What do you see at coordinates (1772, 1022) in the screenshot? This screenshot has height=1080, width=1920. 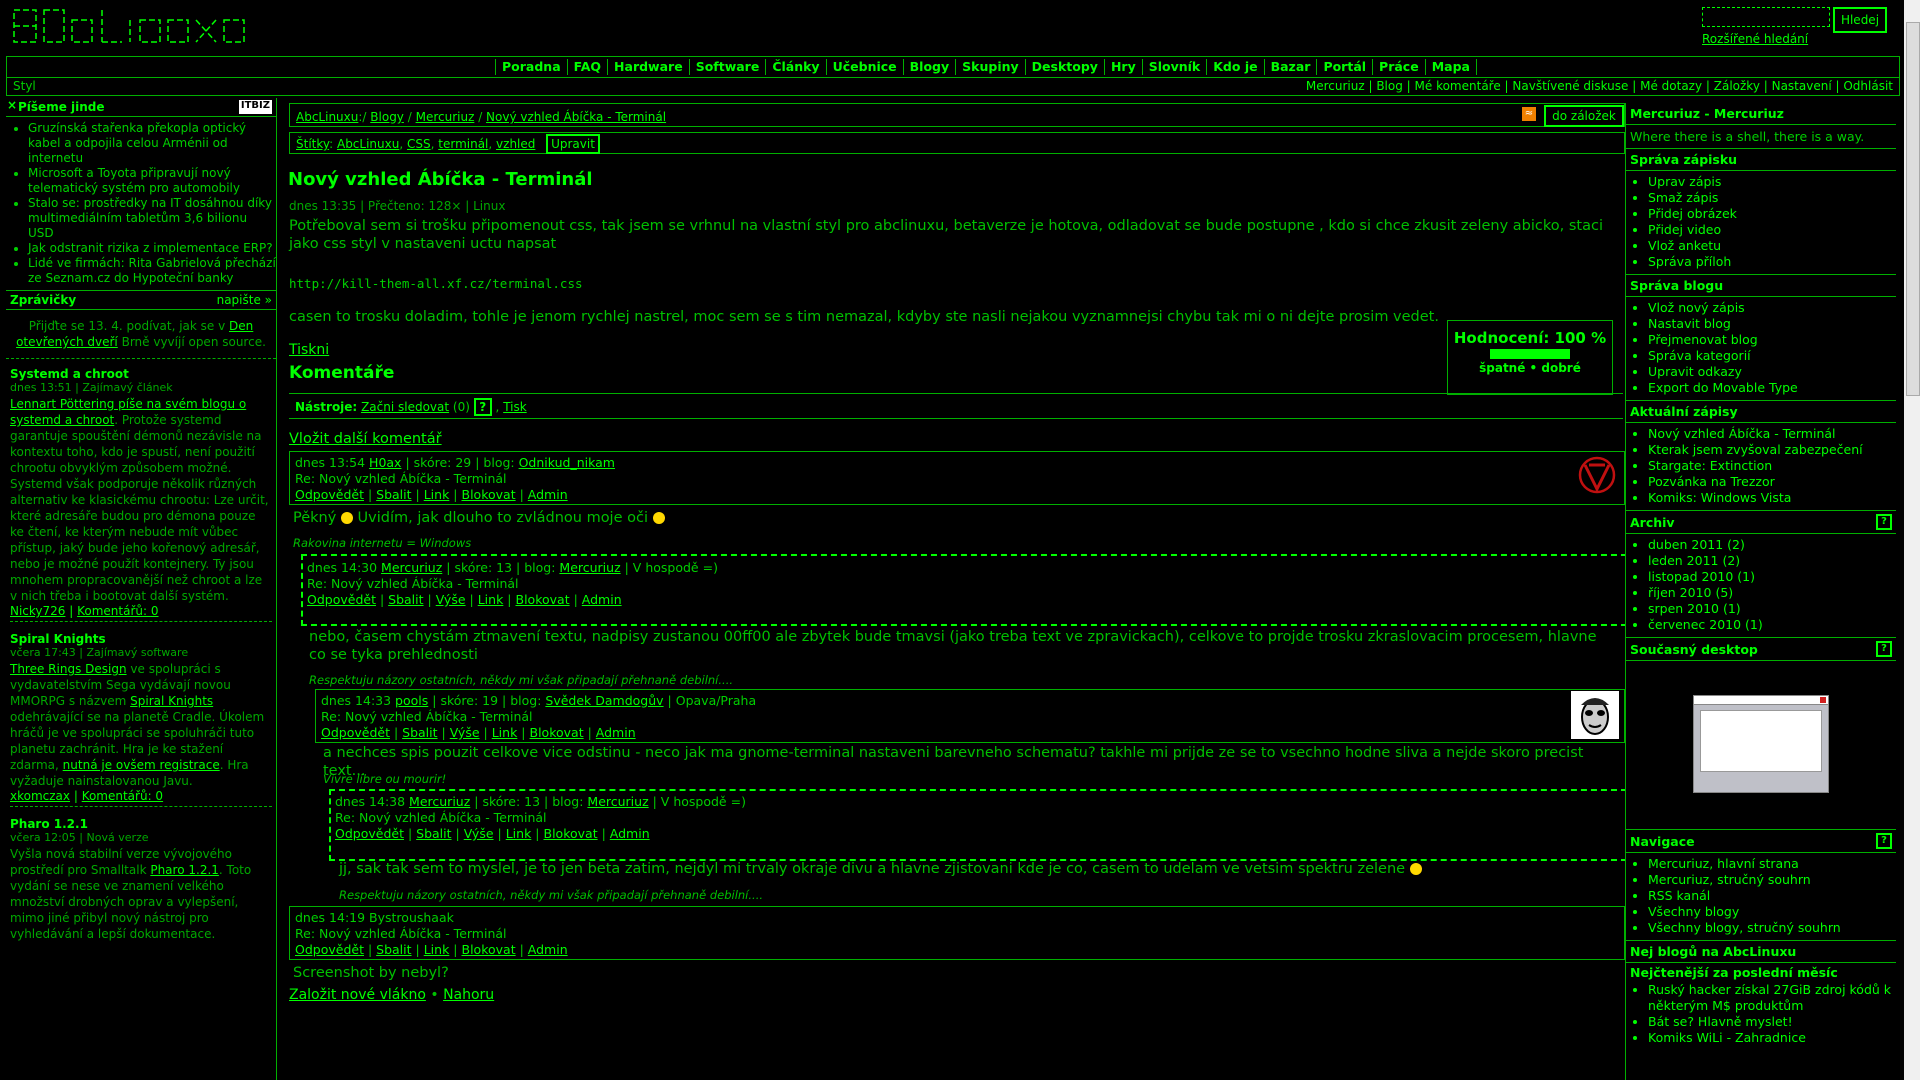 I see `list-item: Bát se? Hlavně myslet!` at bounding box center [1772, 1022].